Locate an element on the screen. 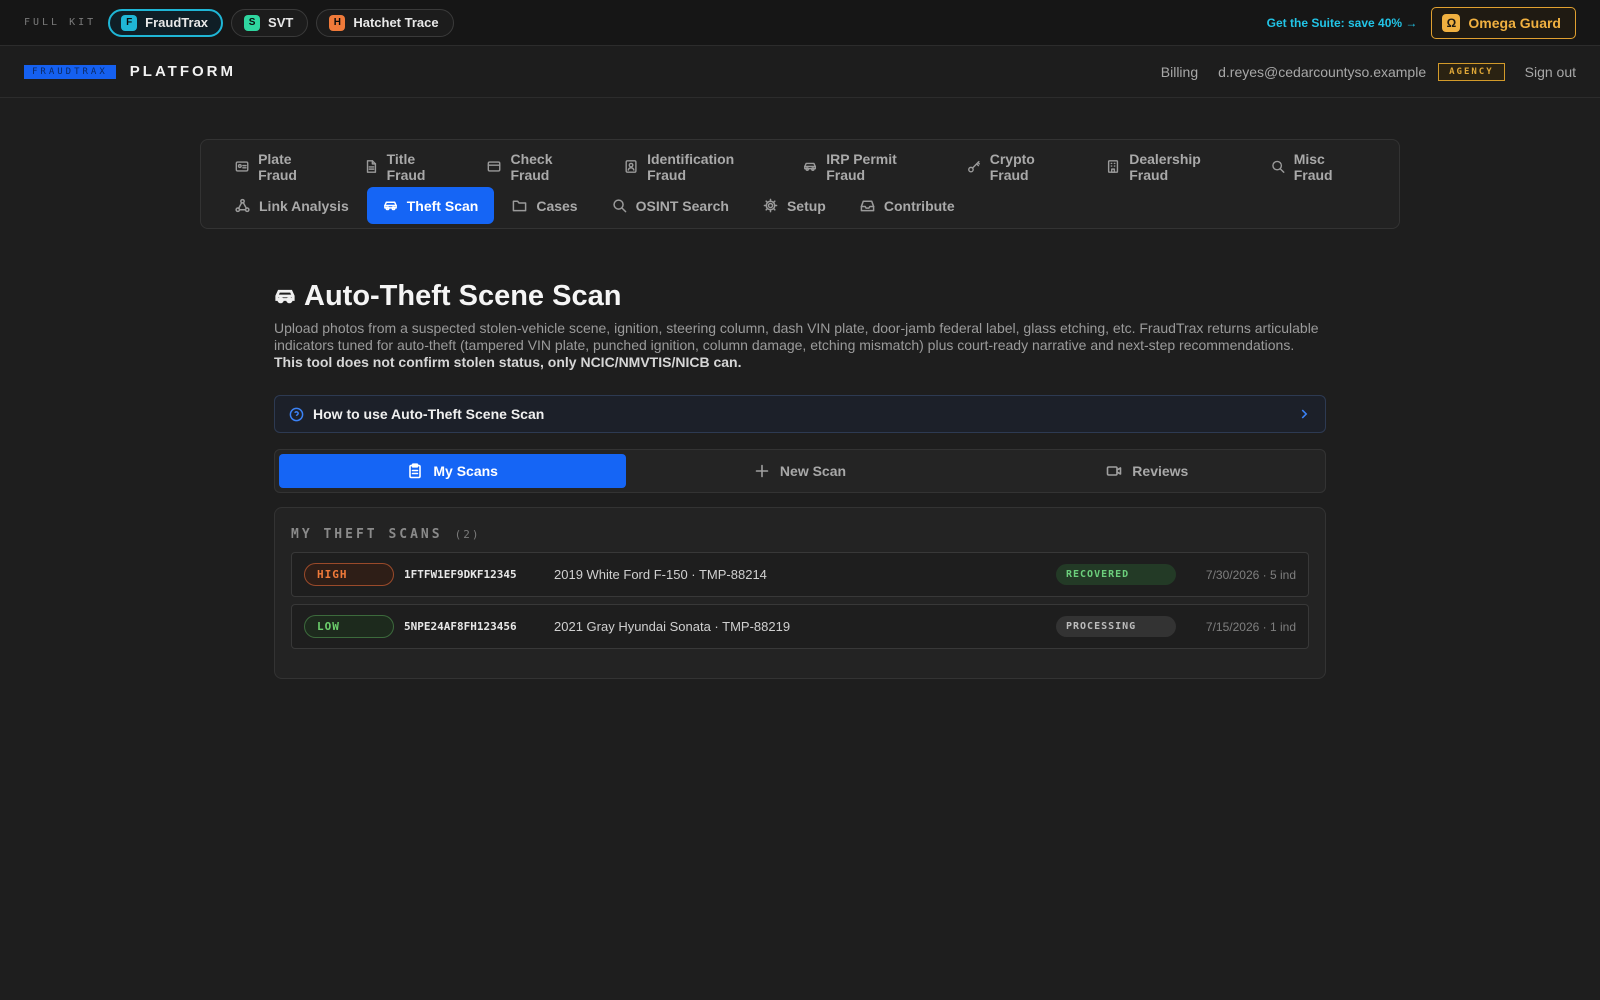 The height and width of the screenshot is (1000, 1600). nav-cases: Cases is located at coordinates (544, 205).